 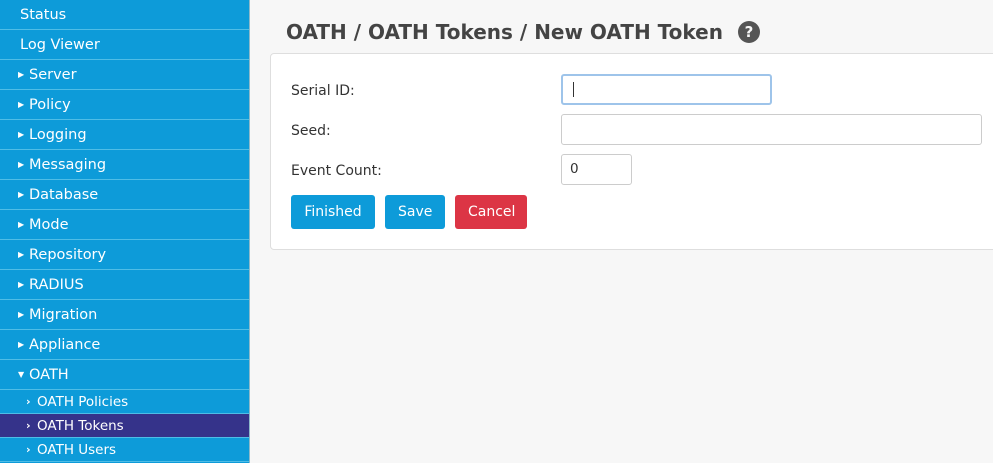 I want to click on sidebar-item-label: Policy, so click(x=50, y=104).